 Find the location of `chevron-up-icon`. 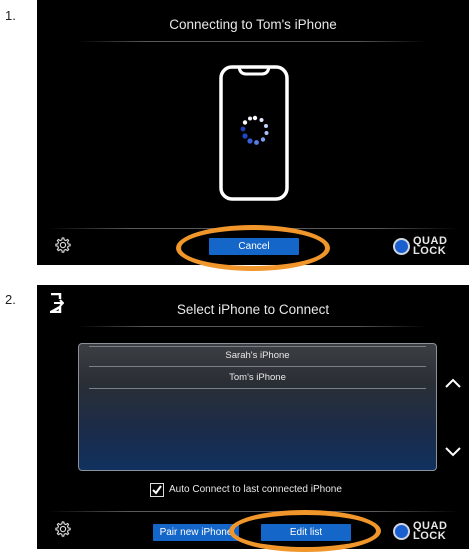

chevron-up-icon is located at coordinates (453, 383).